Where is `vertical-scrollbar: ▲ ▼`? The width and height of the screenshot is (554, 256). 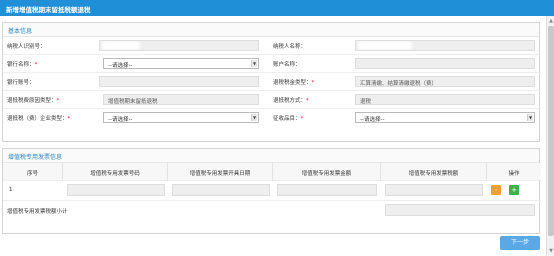
vertical-scrollbar: ▲ ▼ is located at coordinates (550, 136).